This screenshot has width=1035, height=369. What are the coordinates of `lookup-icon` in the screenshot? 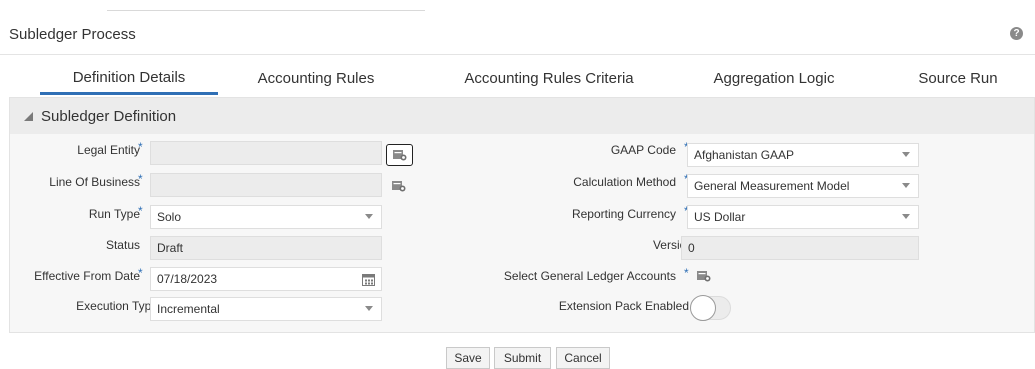 It's located at (399, 155).